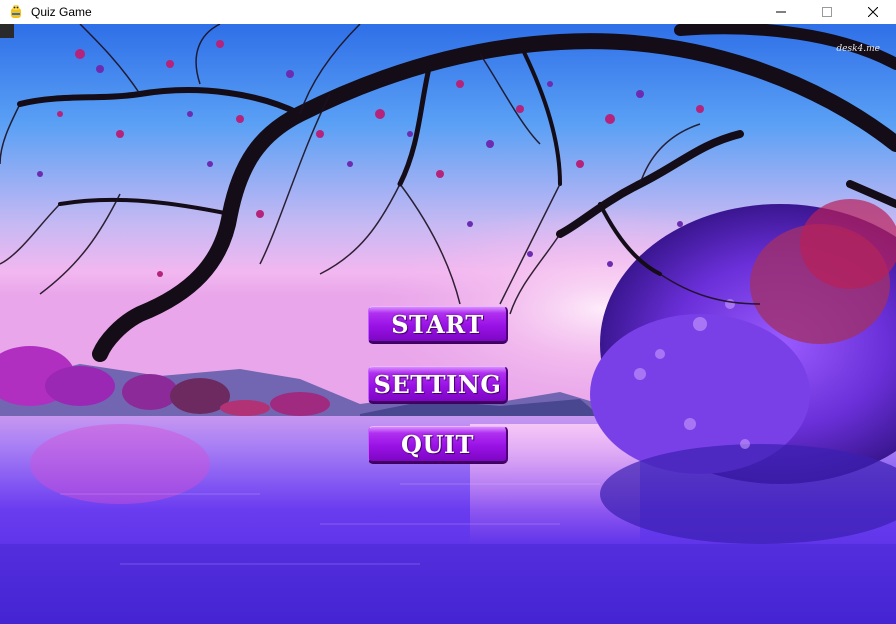 Image resolution: width=896 pixels, height=624 pixels. I want to click on window-controls, so click(827, 12).